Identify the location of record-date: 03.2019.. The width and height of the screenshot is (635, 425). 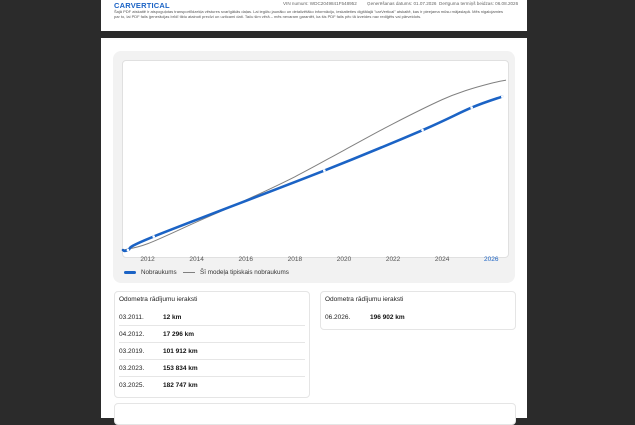
(132, 351).